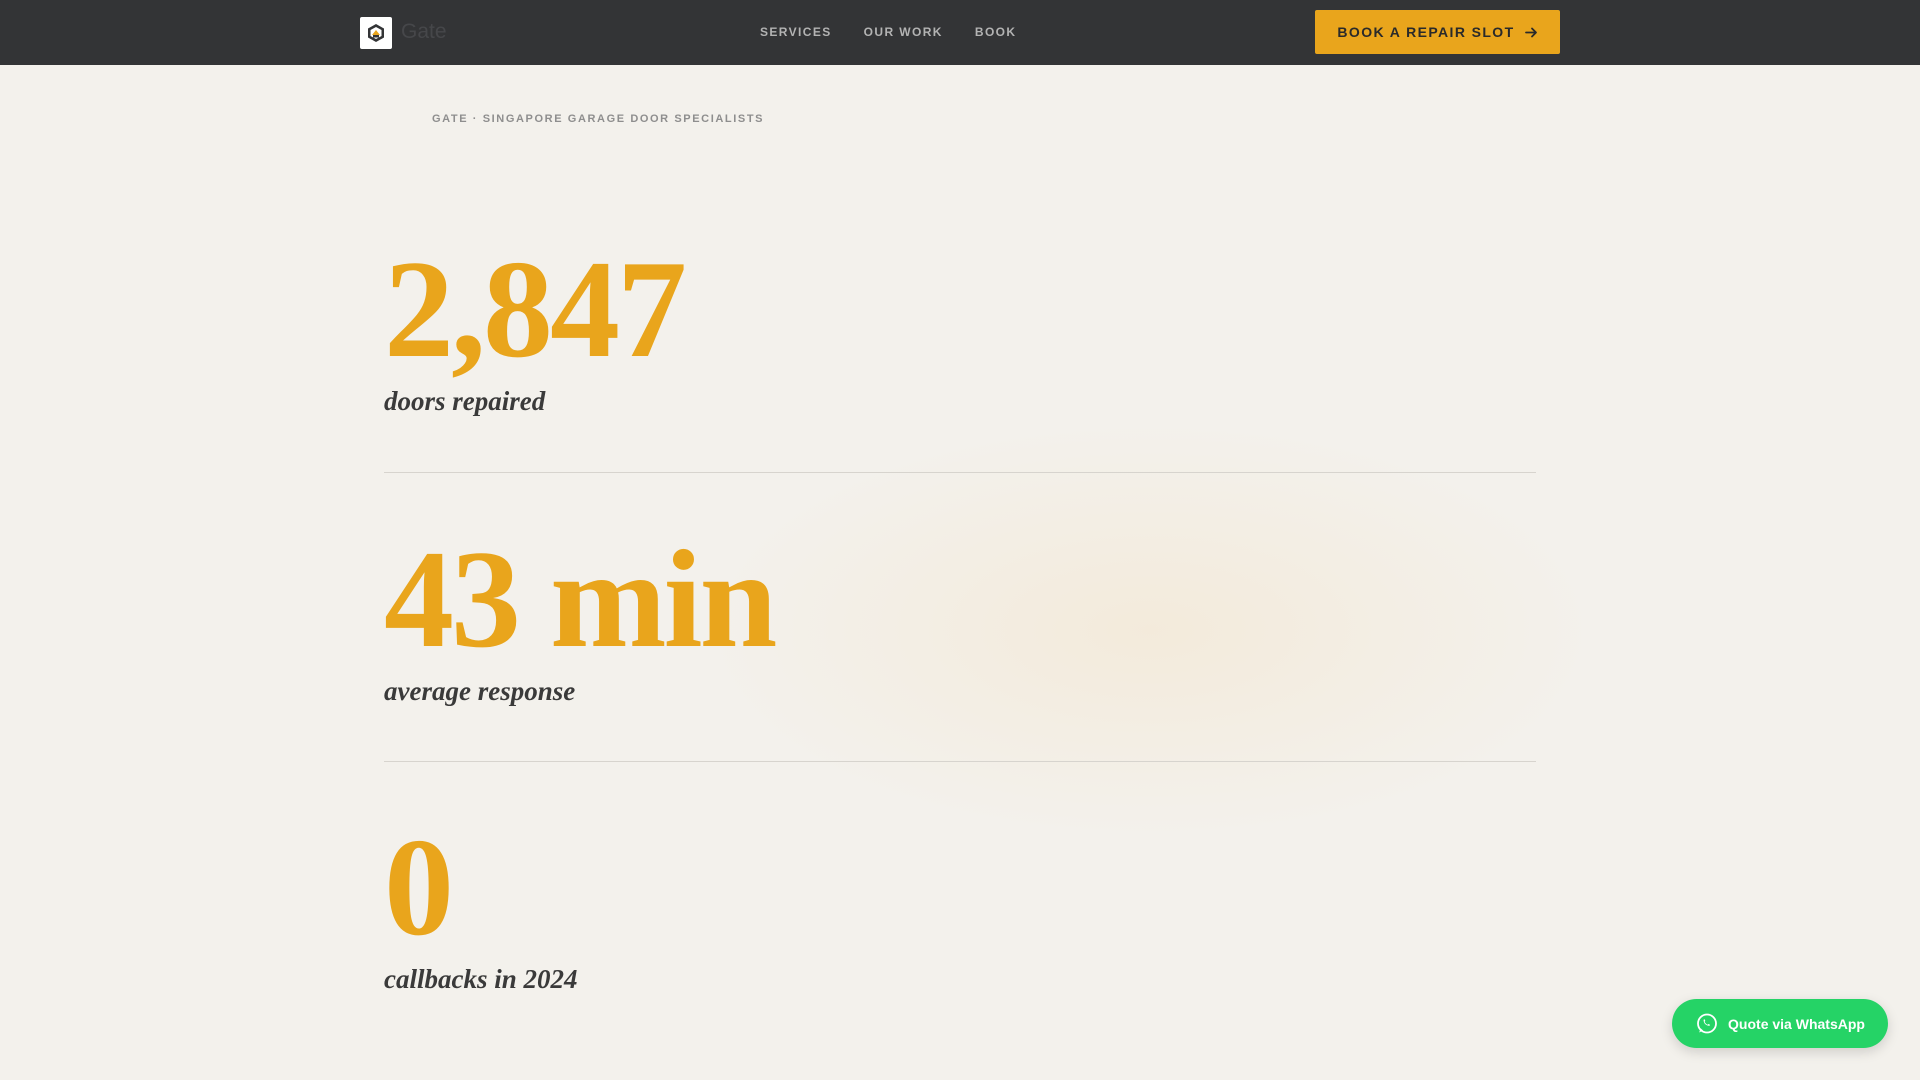 The image size is (1920, 1080). Describe the element at coordinates (960, 906) in the screenshot. I see `stat-callbacks: 0 callbacks in 2024` at that location.